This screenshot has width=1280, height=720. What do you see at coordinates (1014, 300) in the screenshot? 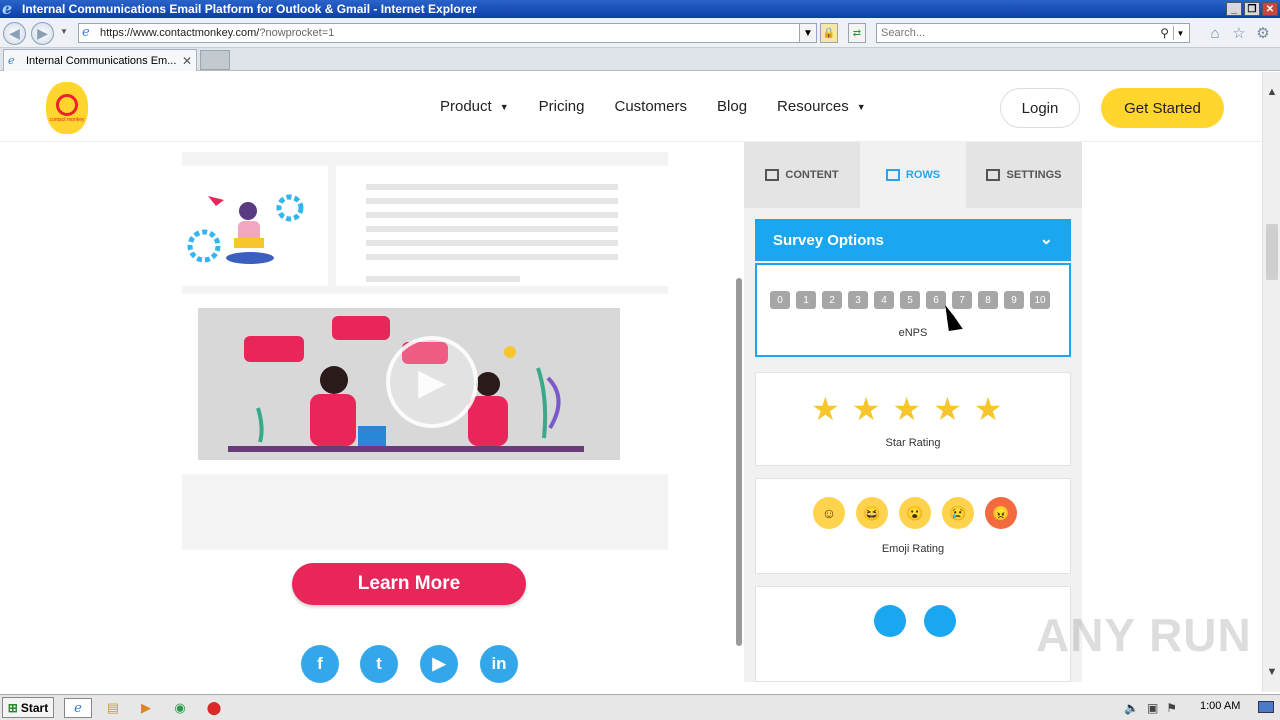
I see `enps-option: 9` at bounding box center [1014, 300].